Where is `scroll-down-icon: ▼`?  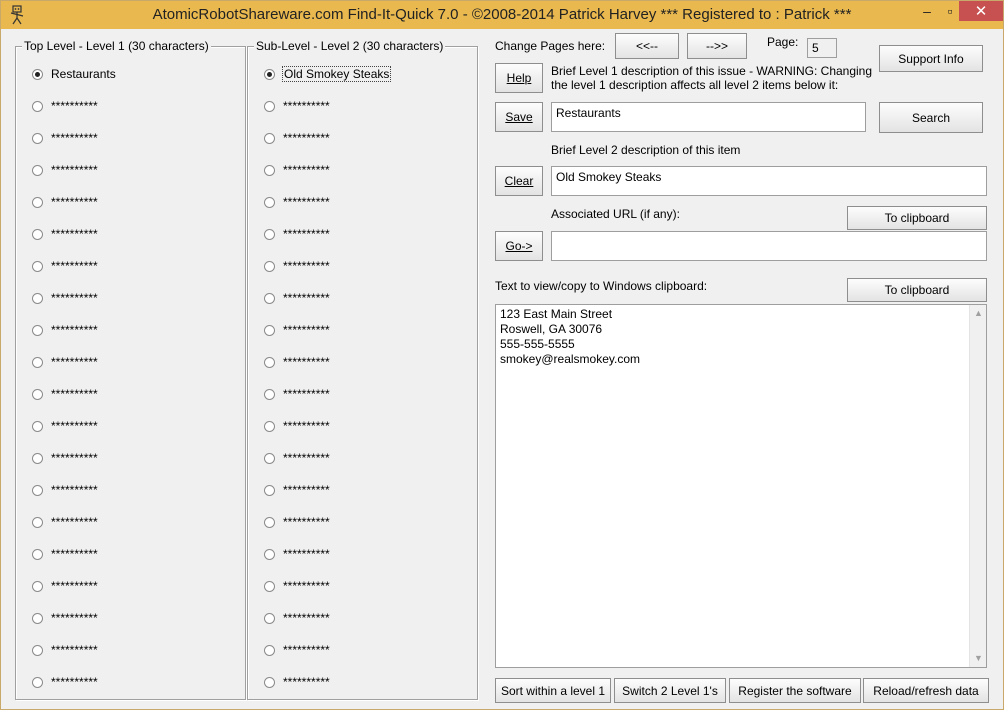 scroll-down-icon: ▼ is located at coordinates (978, 658).